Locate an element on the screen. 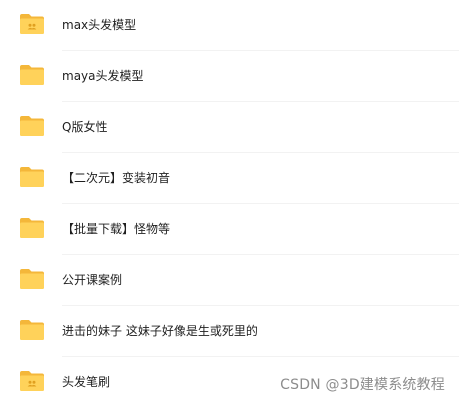 The height and width of the screenshot is (408, 459). file-row: 进击的妹子 这妹子好像是生或死里的 is located at coordinates (229, 331).